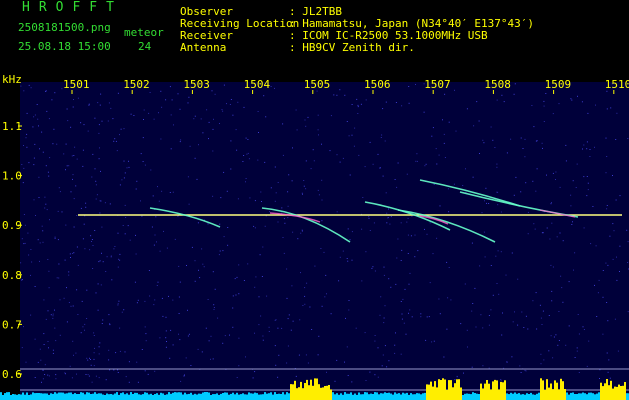 This screenshot has width=629, height=400. What do you see at coordinates (64, 46) in the screenshot?
I see `observation-datetime: 25.08.18 15:00` at bounding box center [64, 46].